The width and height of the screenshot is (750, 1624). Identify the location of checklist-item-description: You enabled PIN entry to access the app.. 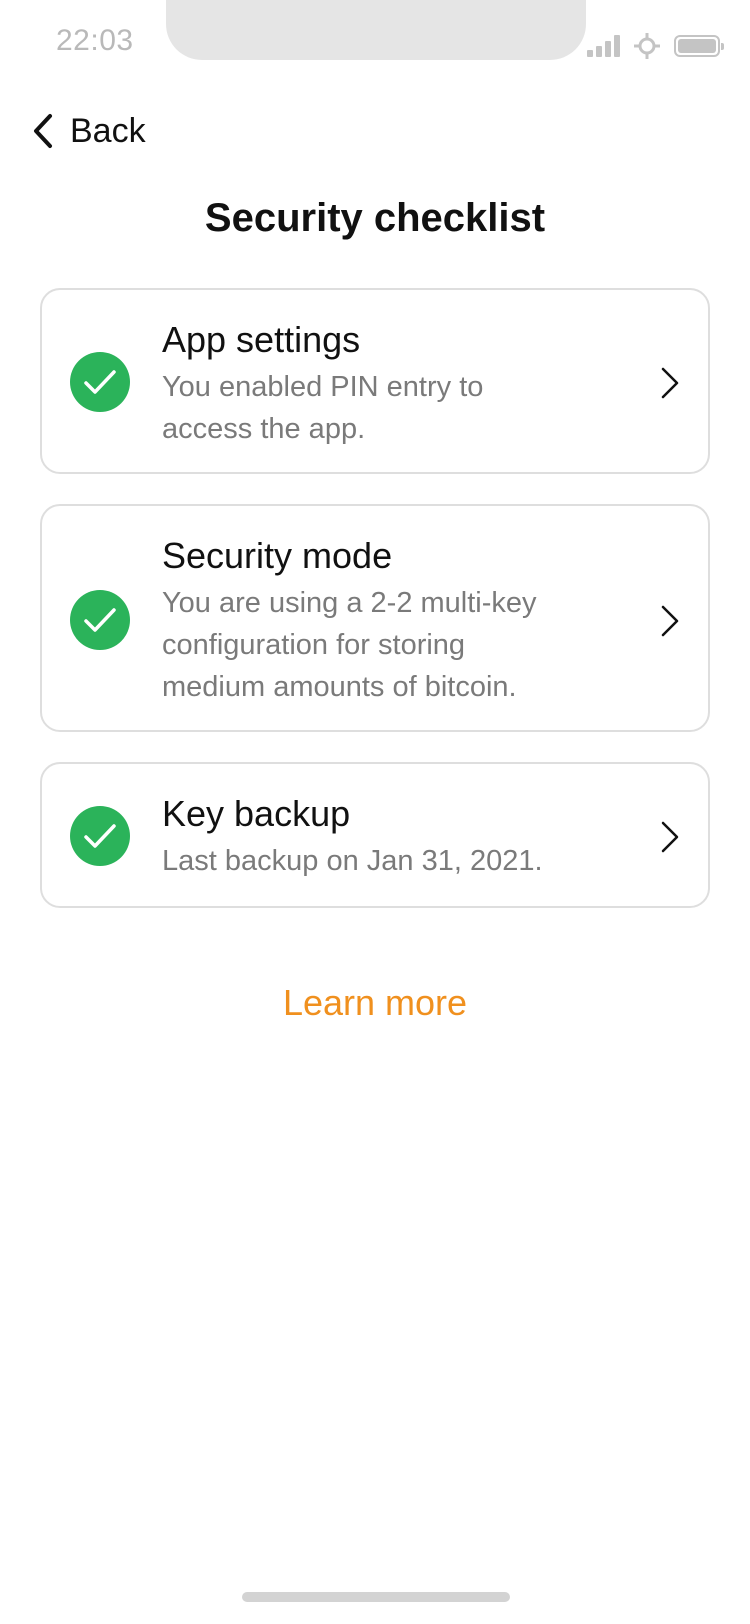
(323, 408).